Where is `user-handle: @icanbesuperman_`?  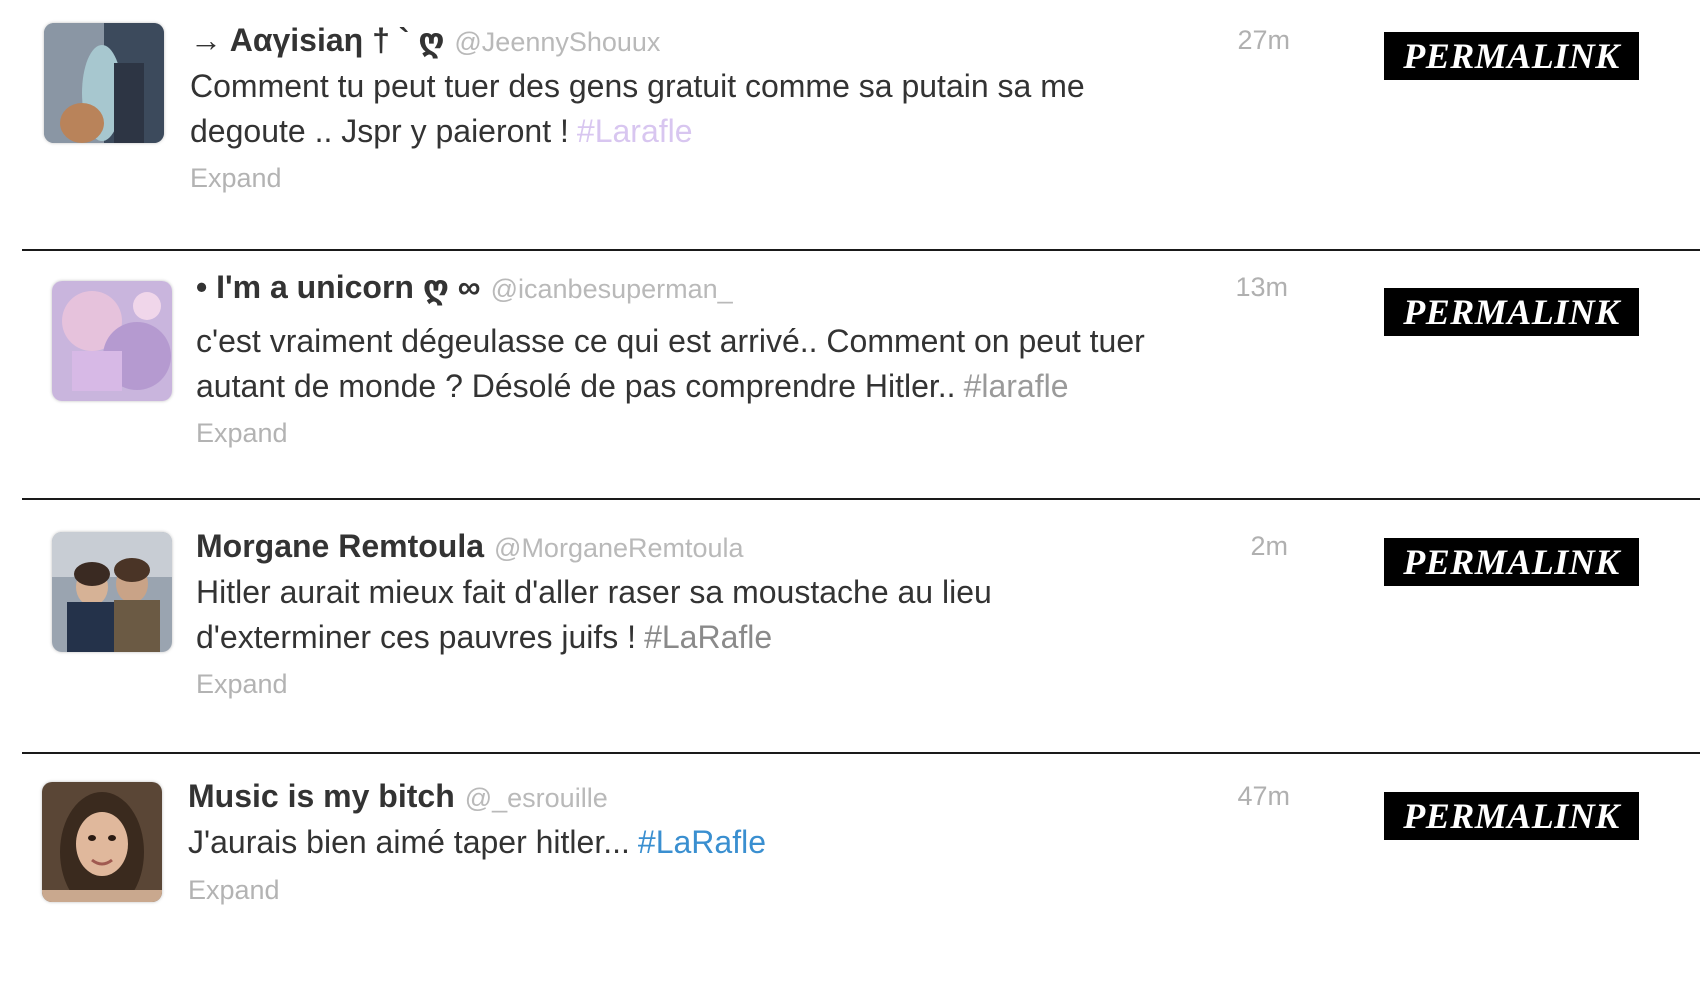 user-handle: @icanbesuperman_ is located at coordinates (612, 289).